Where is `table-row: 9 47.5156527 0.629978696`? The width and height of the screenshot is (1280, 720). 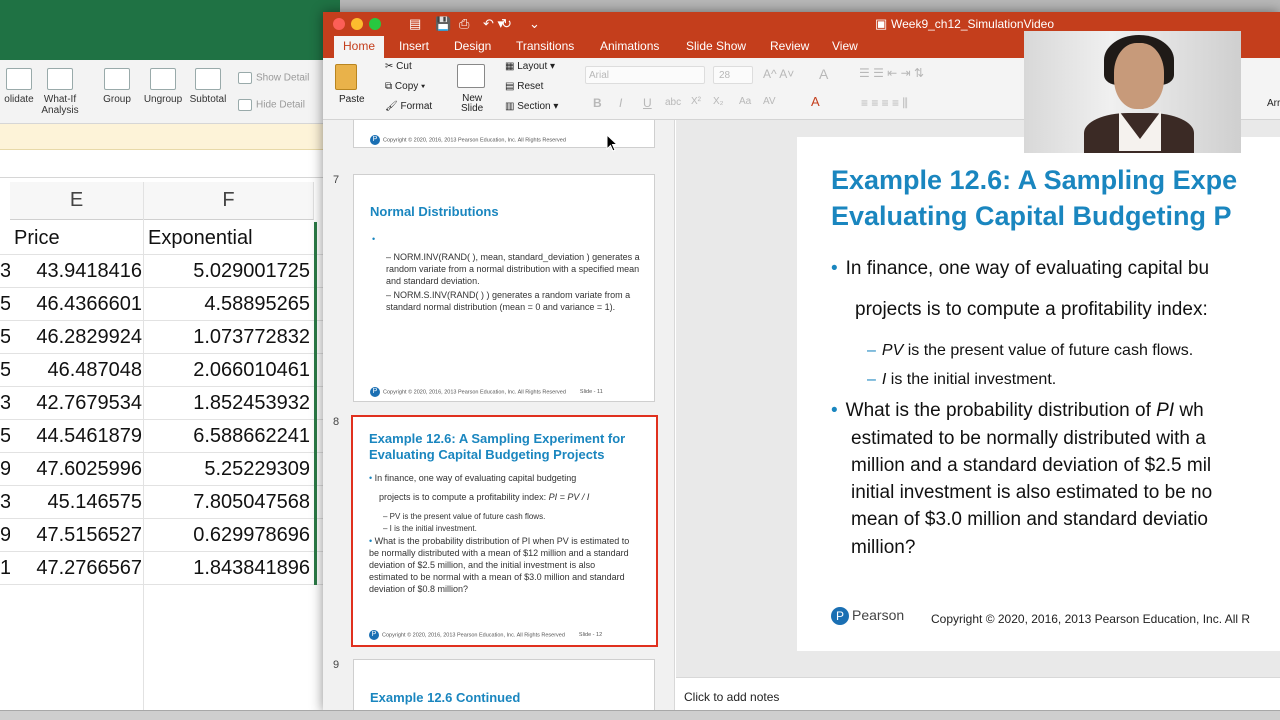
table-row: 9 47.5156527 0.629978696 is located at coordinates (165, 535).